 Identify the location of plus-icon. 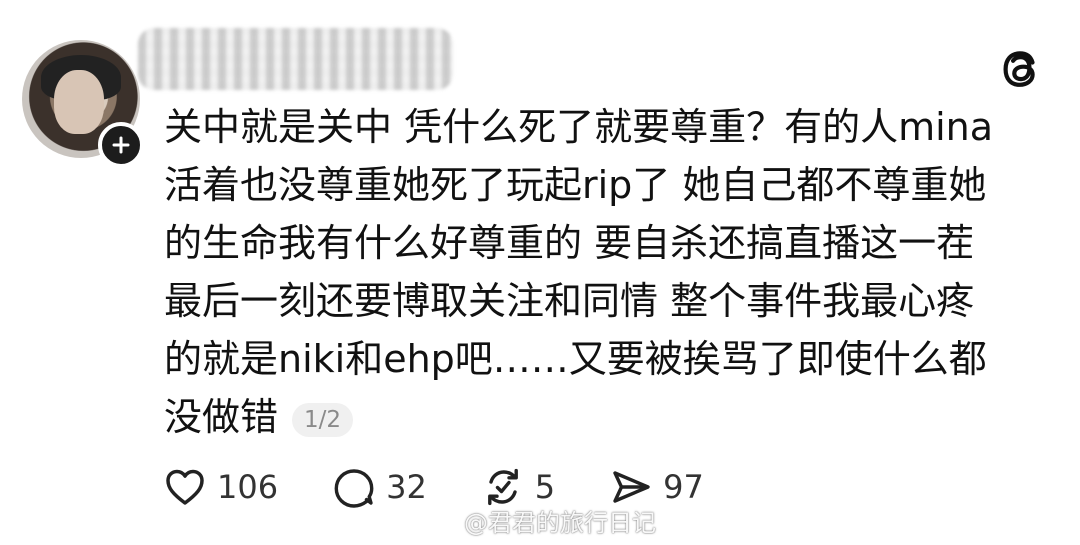
(121, 145).